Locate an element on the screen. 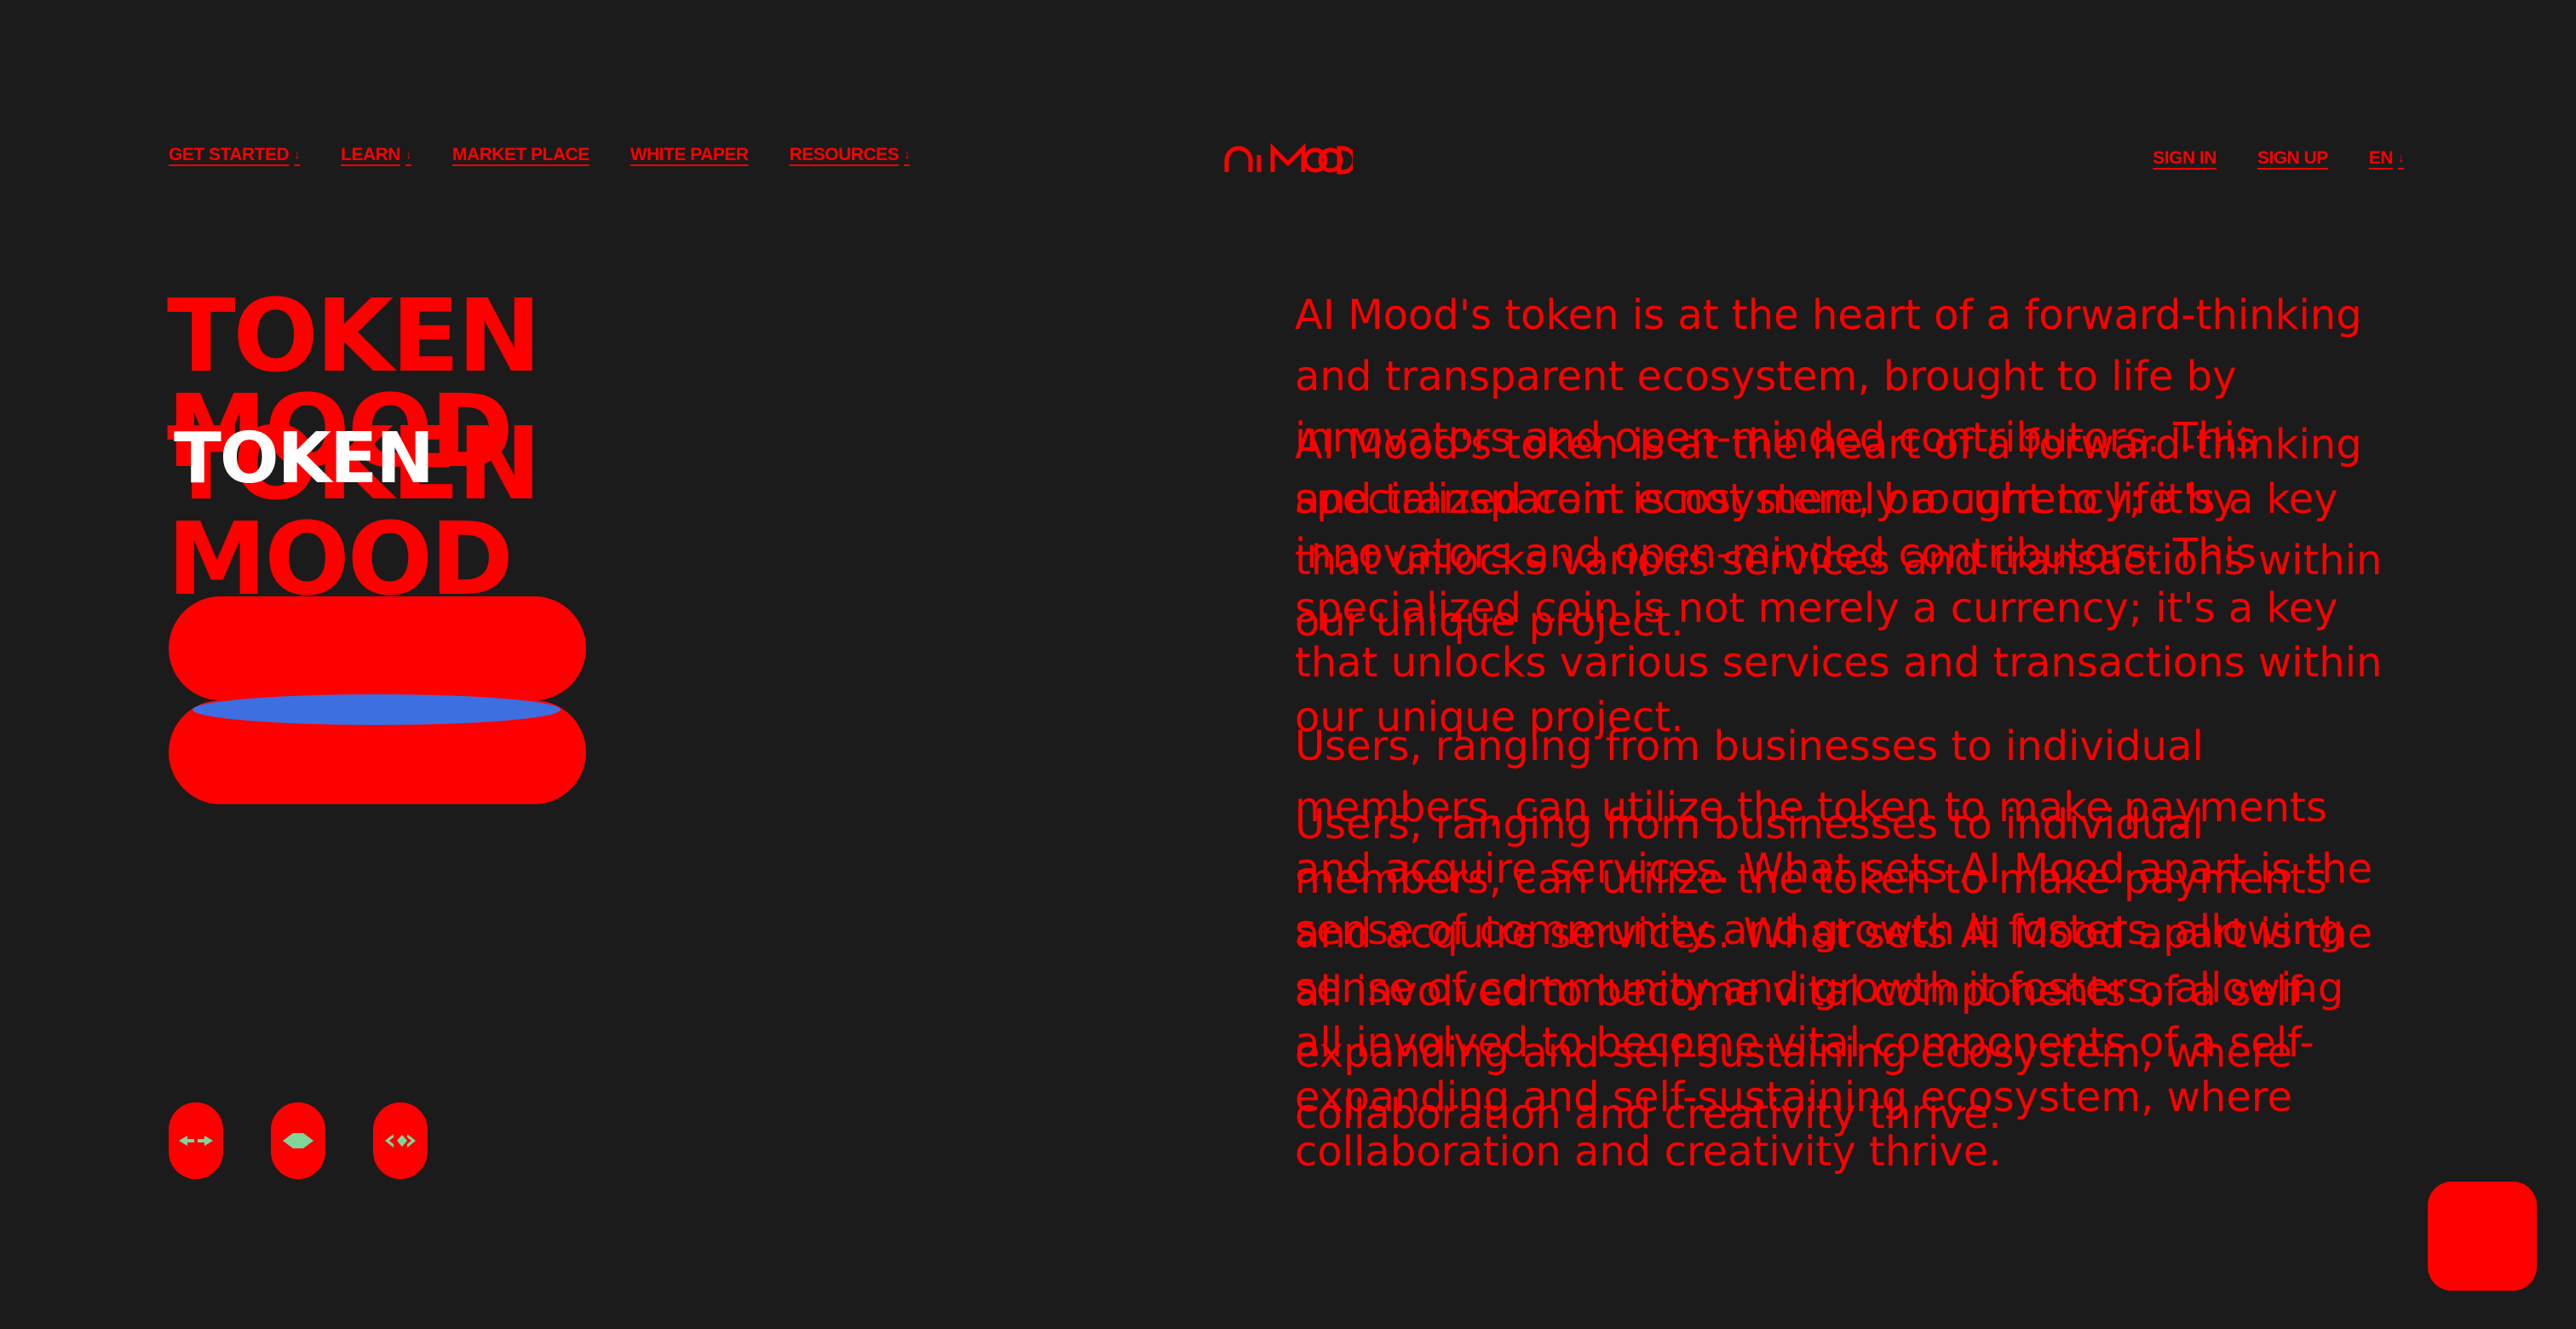  blue-highlight-bar is located at coordinates (377, 709).